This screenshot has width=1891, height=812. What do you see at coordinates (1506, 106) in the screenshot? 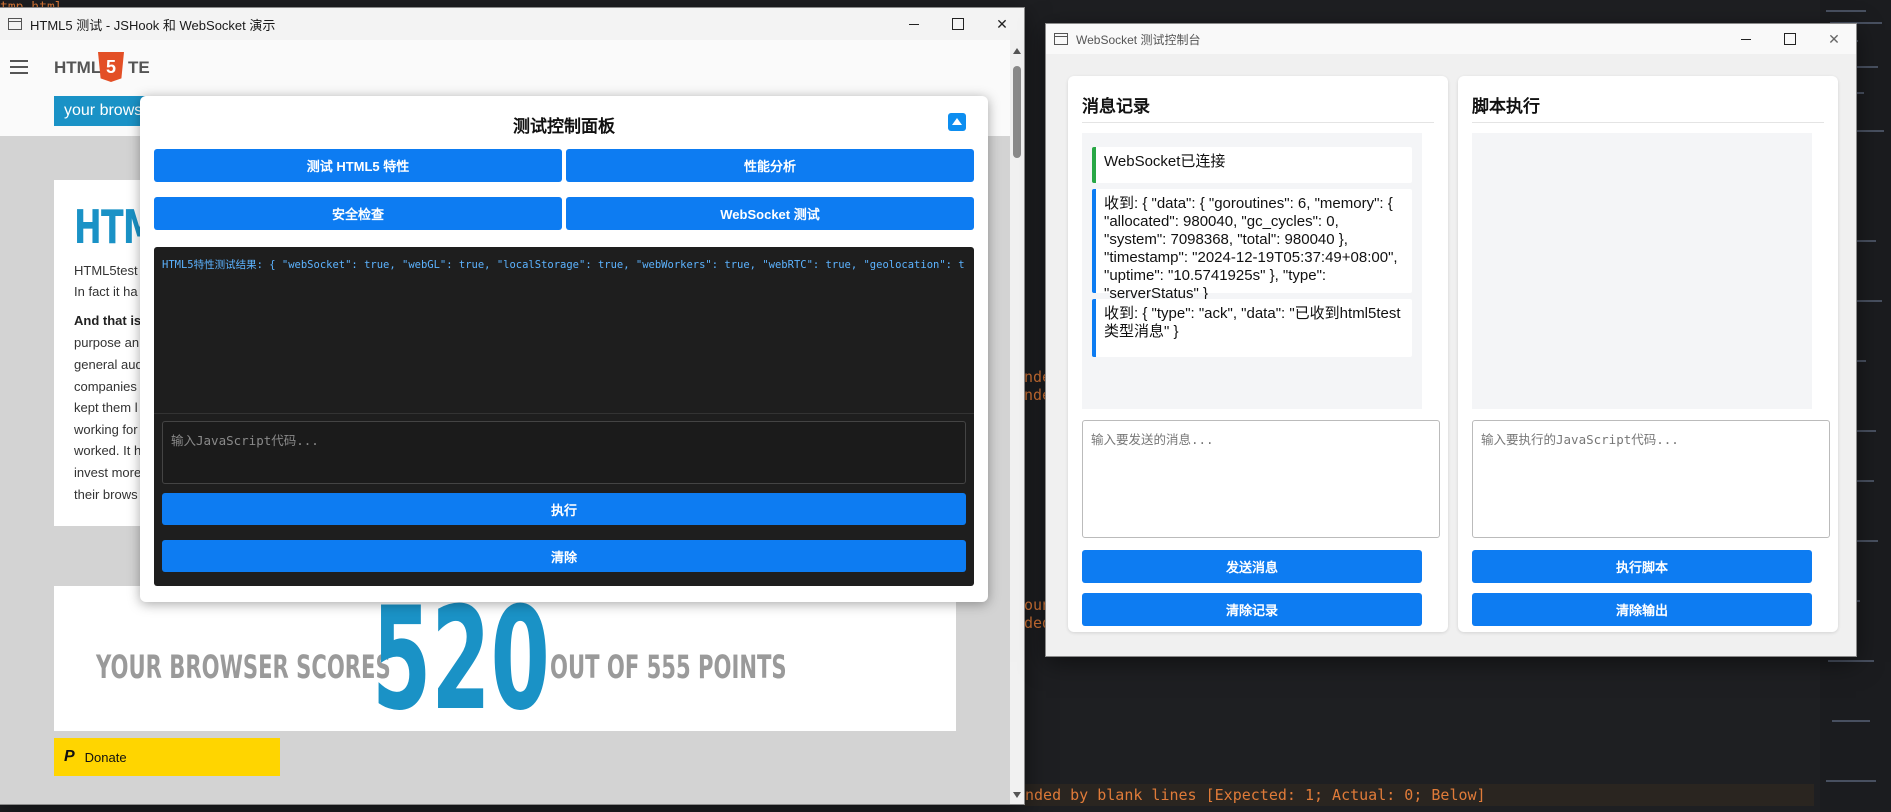
I see `script-title: 脚本执行` at bounding box center [1506, 106].